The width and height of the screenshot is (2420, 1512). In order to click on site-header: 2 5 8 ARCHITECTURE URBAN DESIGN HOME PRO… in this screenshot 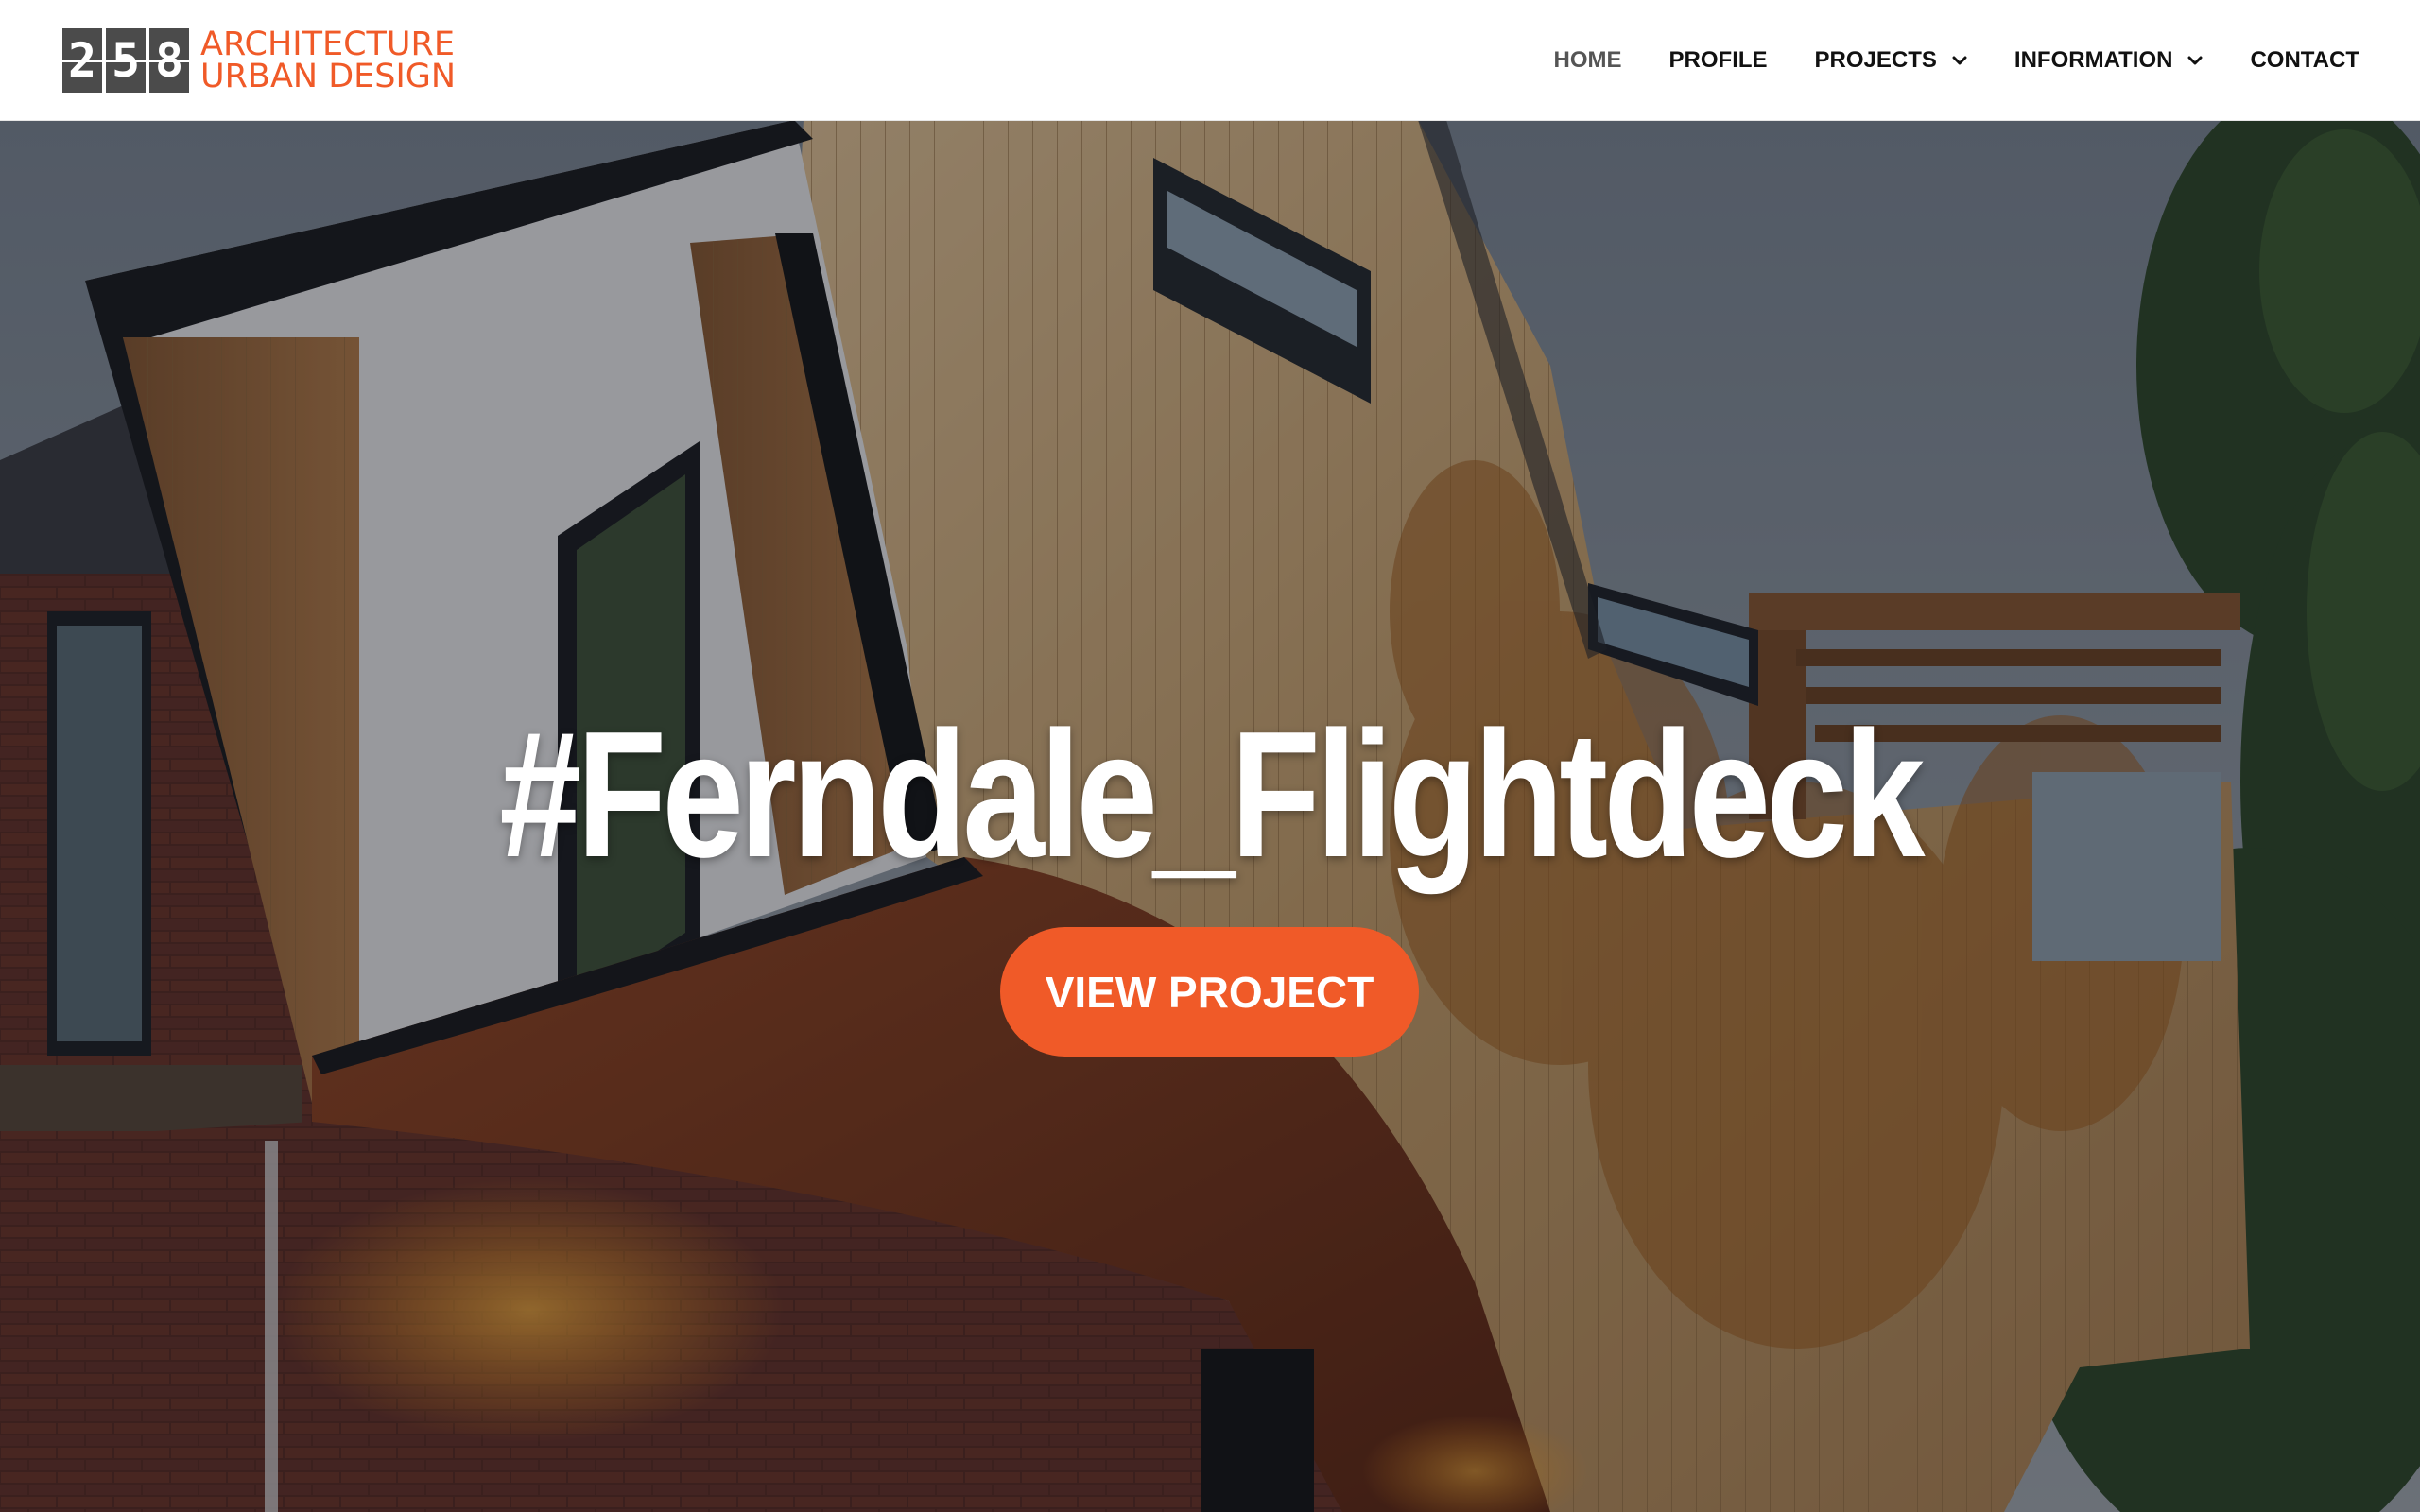, I will do `click(1210, 60)`.